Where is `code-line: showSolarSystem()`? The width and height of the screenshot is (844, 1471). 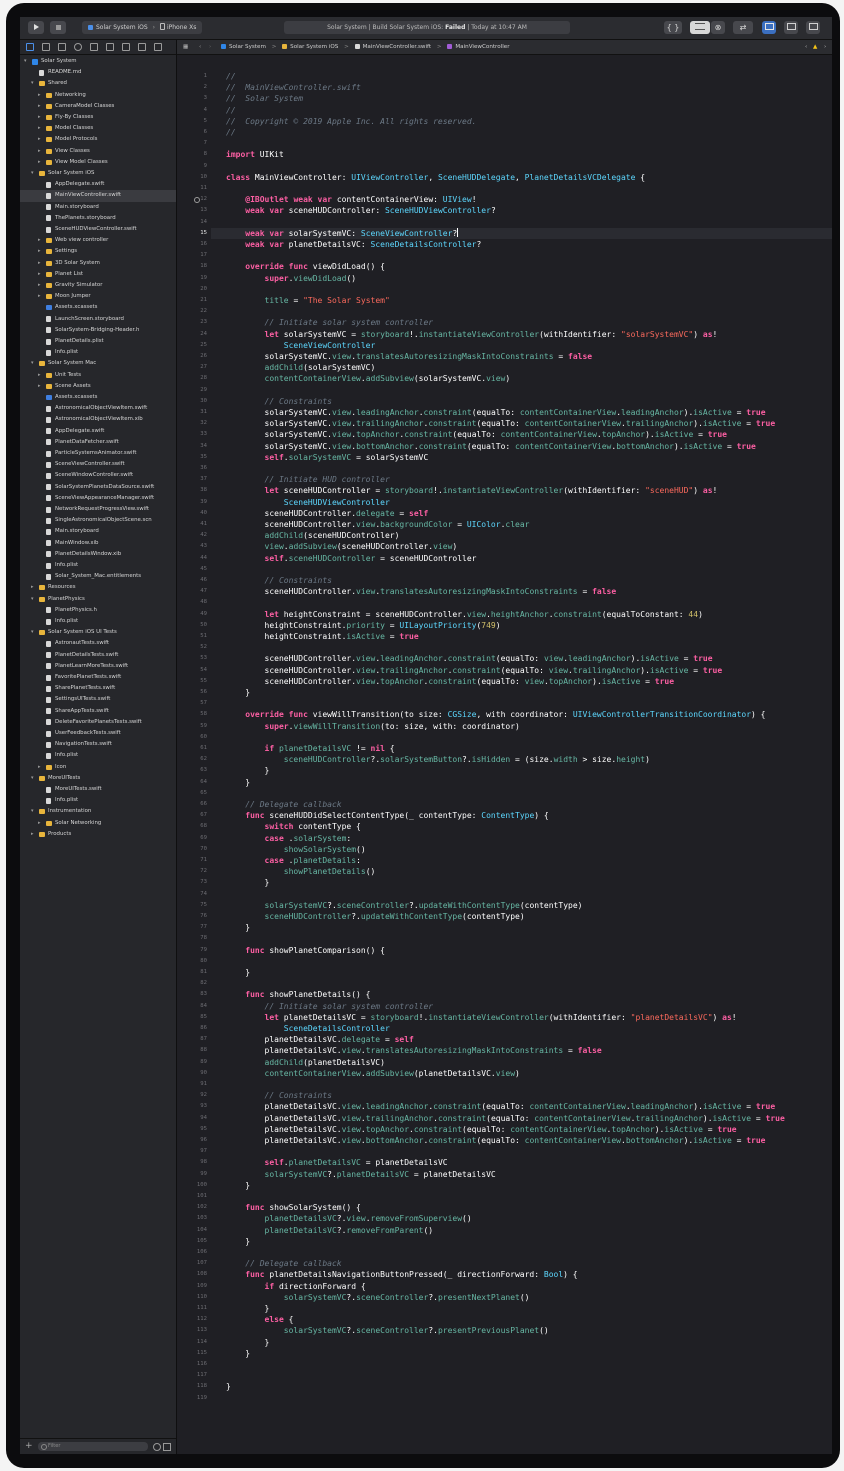 code-line: showSolarSystem() is located at coordinates (296, 849).